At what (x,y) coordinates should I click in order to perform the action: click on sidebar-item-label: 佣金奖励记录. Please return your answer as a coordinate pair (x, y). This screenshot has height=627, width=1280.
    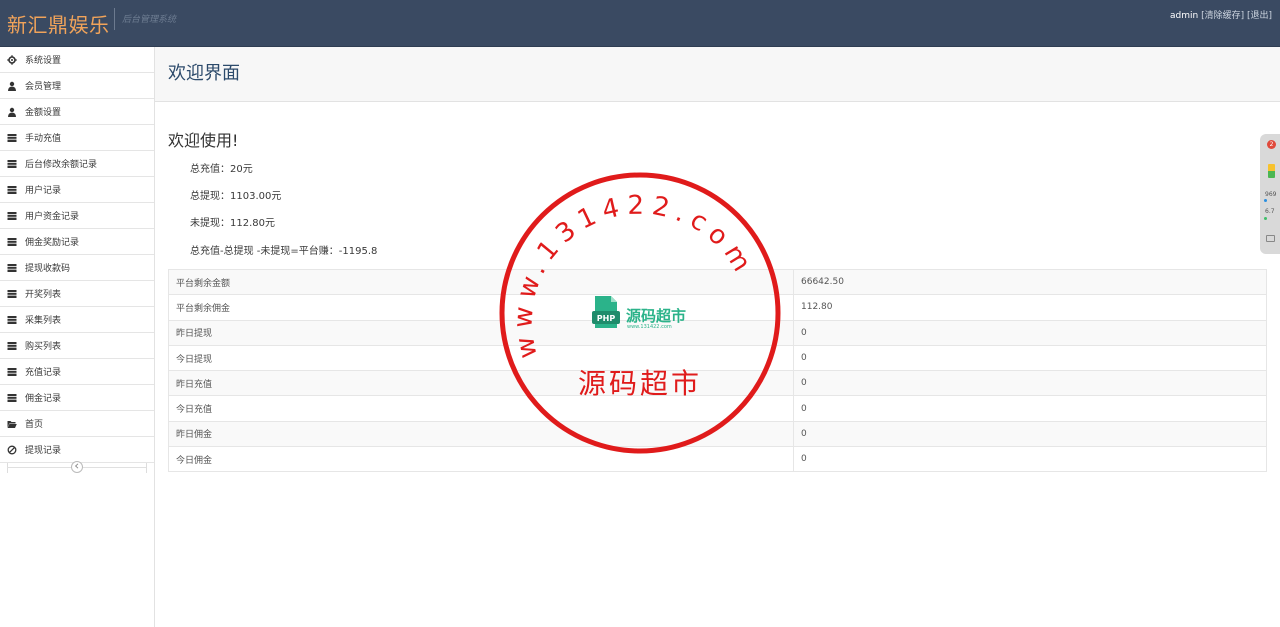
    Looking at the image, I should click on (52, 243).